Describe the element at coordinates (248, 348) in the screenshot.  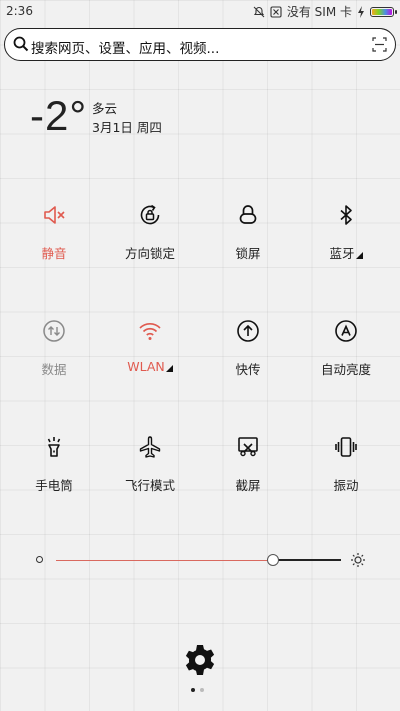
I see `toggle-quick-transfer: 快传` at that location.